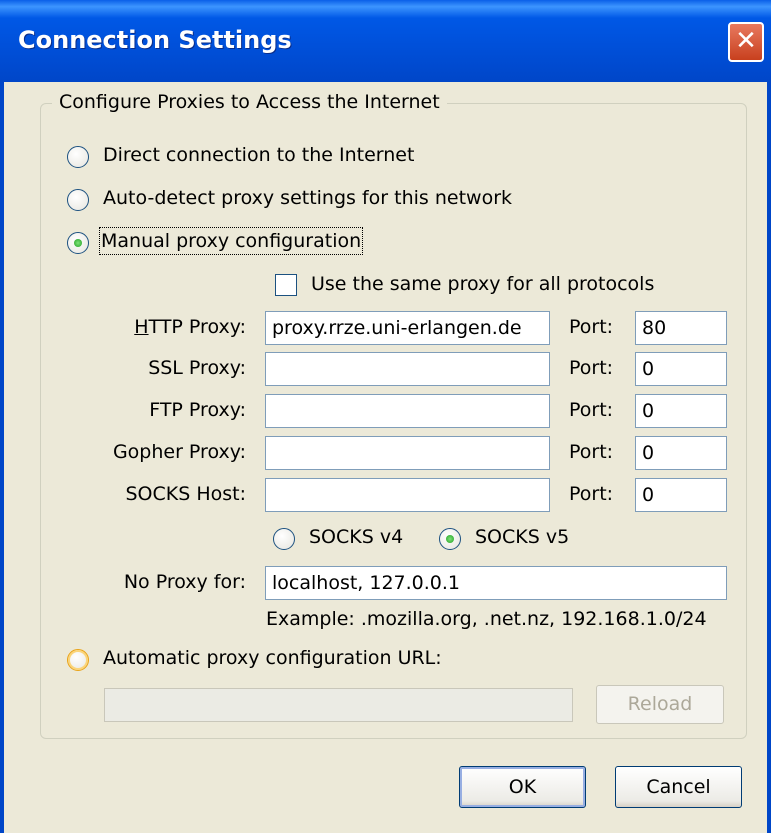  I want to click on window-border-left, so click(2, 457).